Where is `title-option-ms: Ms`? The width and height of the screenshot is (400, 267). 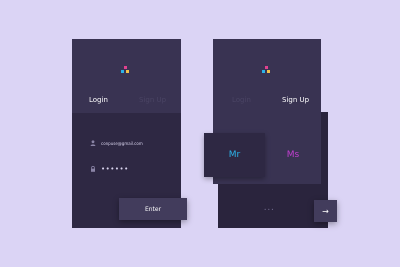 title-option-ms: Ms is located at coordinates (293, 155).